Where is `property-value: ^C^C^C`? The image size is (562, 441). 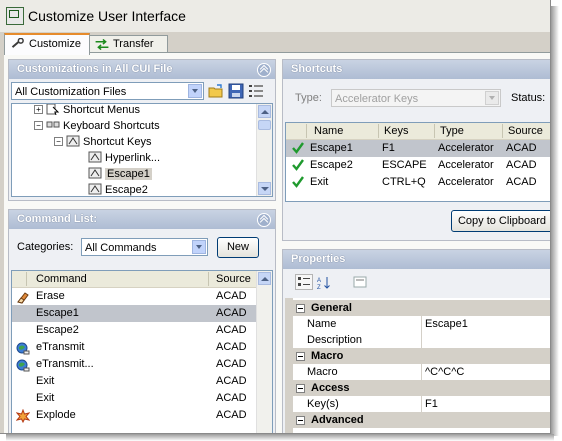 property-value: ^C^C^C is located at coordinates (445, 372).